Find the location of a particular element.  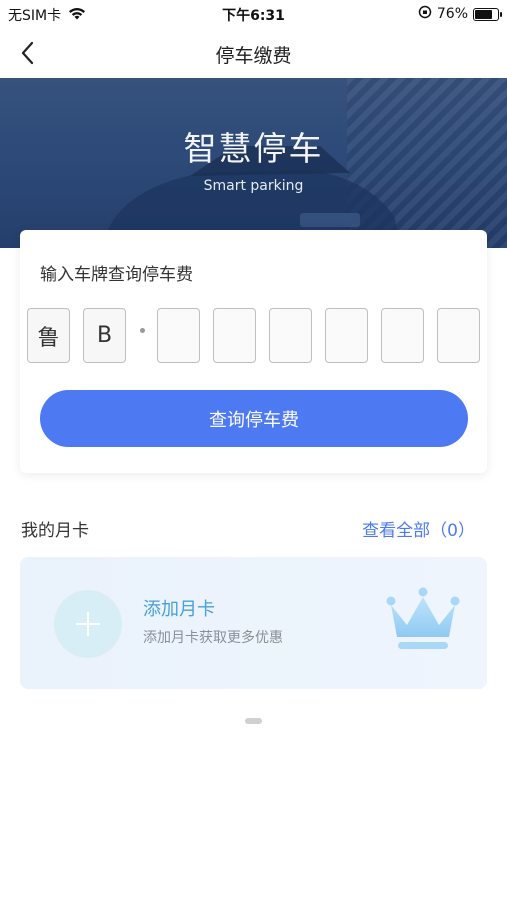

battery-fill is located at coordinates (483, 14).